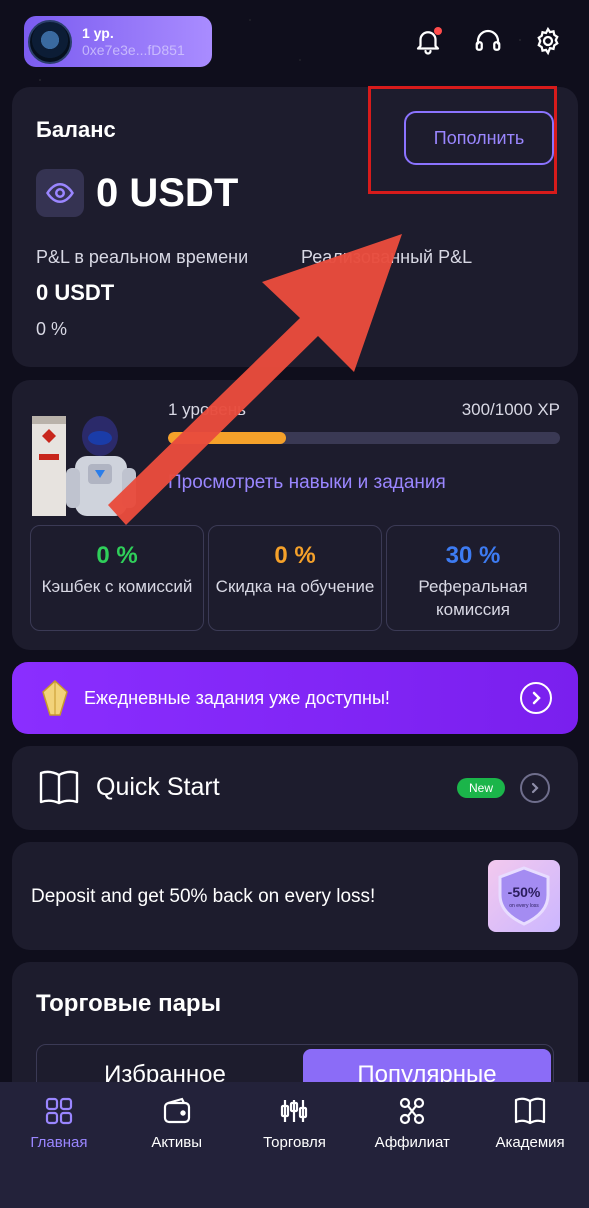  Describe the element at coordinates (98, 32) in the screenshot. I see `user-level: 1 ур.` at that location.